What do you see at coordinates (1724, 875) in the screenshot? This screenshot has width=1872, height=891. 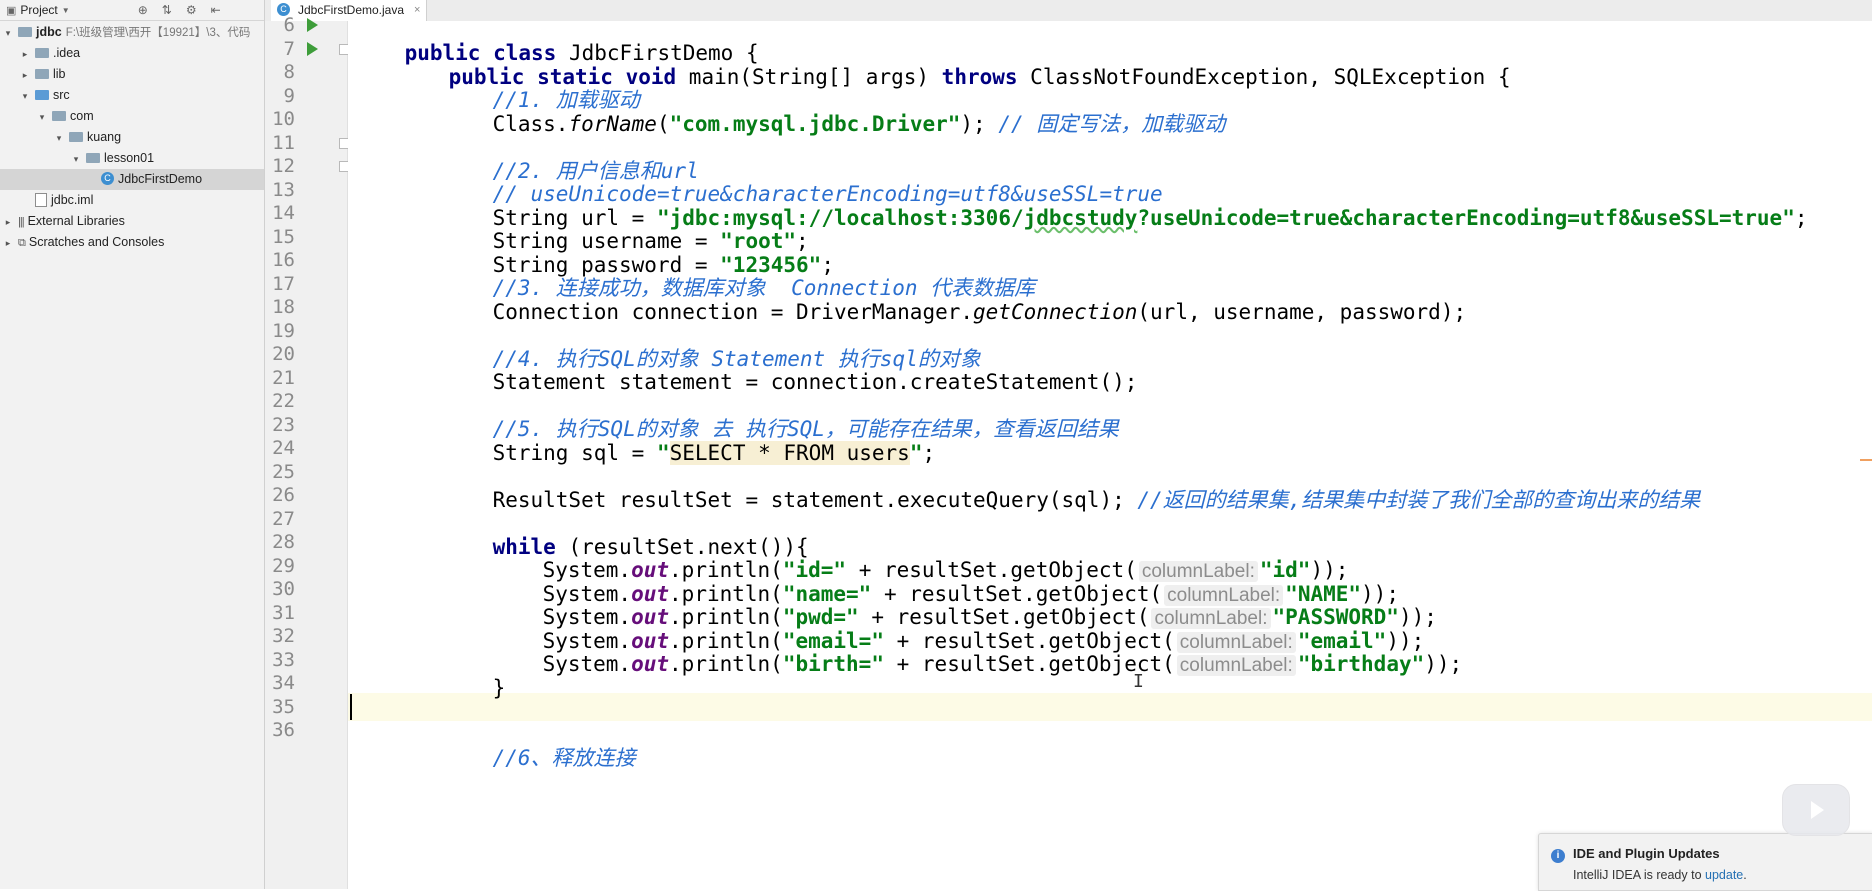 I see `update-link: update` at bounding box center [1724, 875].